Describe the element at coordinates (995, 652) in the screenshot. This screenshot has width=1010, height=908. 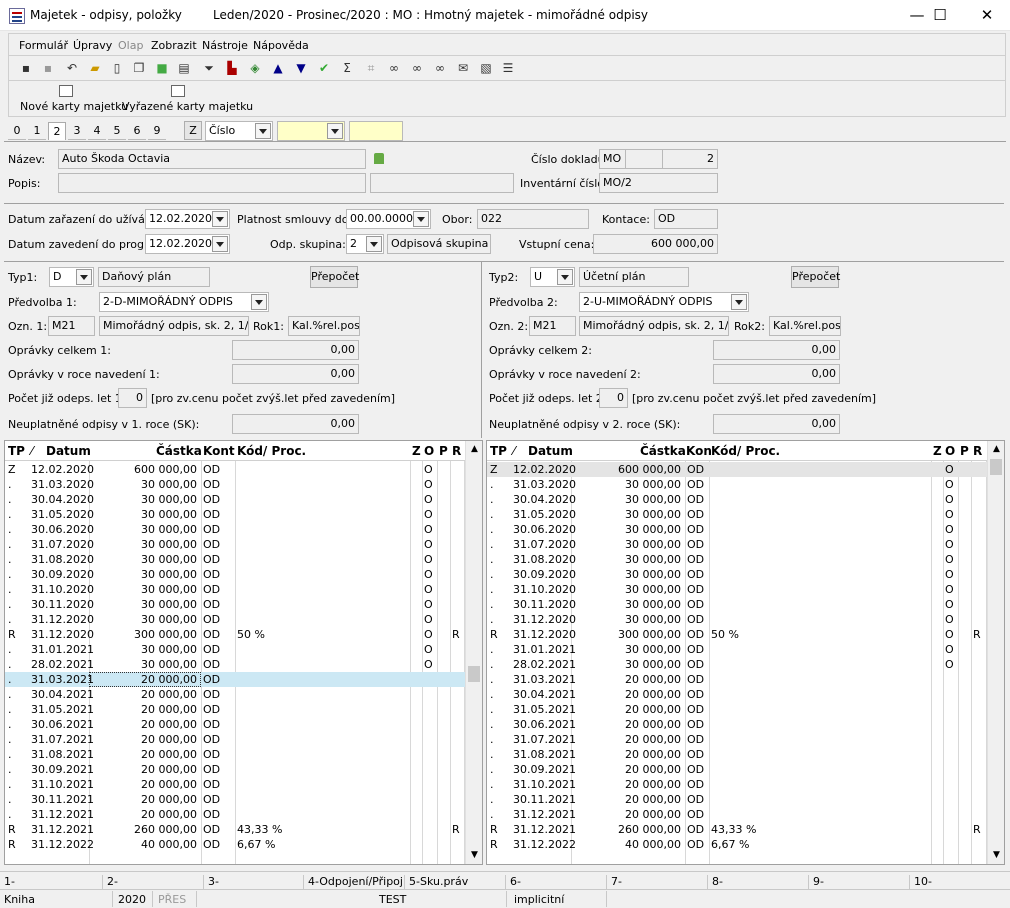
I see `grid2-scrollbar: ▲ ▼` at that location.